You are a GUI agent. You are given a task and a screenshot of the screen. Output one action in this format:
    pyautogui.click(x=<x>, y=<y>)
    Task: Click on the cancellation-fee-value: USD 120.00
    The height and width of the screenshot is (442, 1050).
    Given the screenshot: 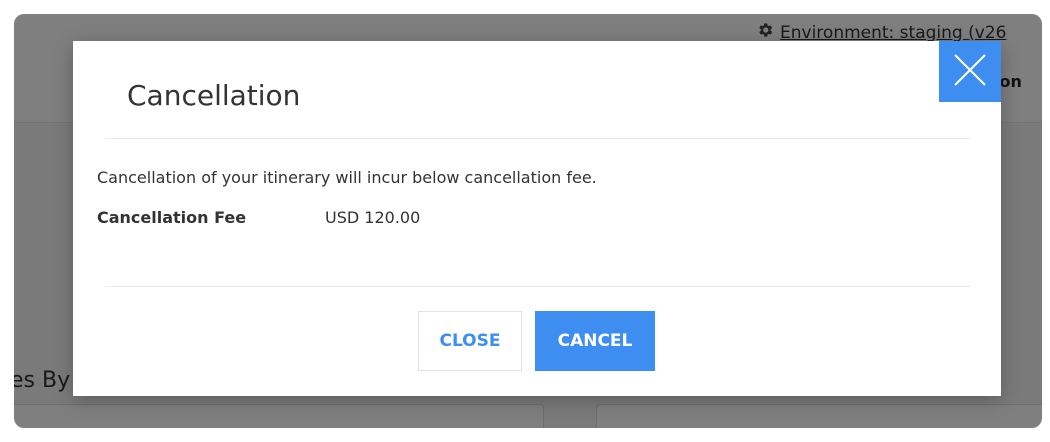 What is the action you would take?
    pyautogui.click(x=373, y=217)
    